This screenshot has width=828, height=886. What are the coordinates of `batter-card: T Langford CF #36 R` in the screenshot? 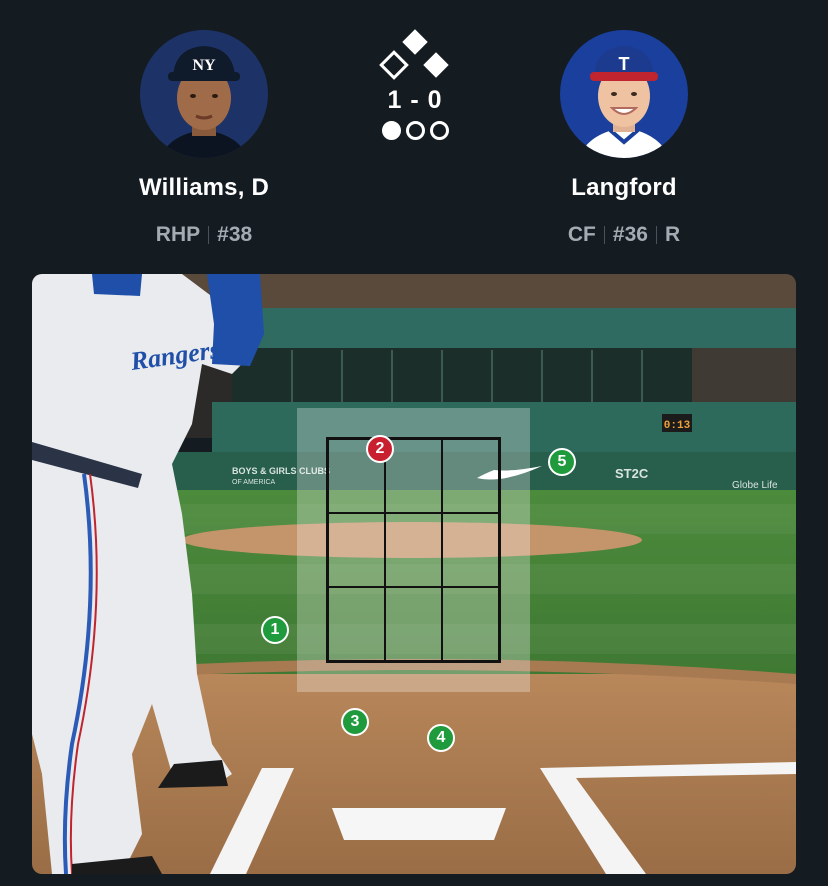 It's located at (624, 138).